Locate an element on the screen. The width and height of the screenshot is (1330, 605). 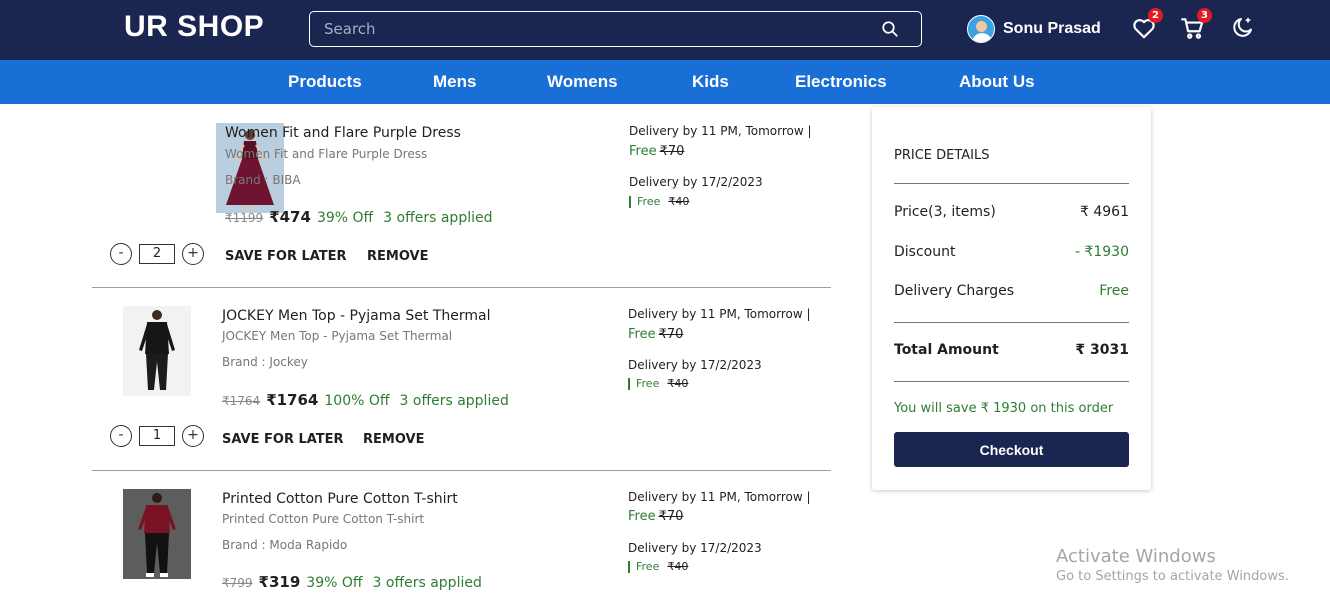
user-profile: Sonu Prasad is located at coordinates (1034, 29).